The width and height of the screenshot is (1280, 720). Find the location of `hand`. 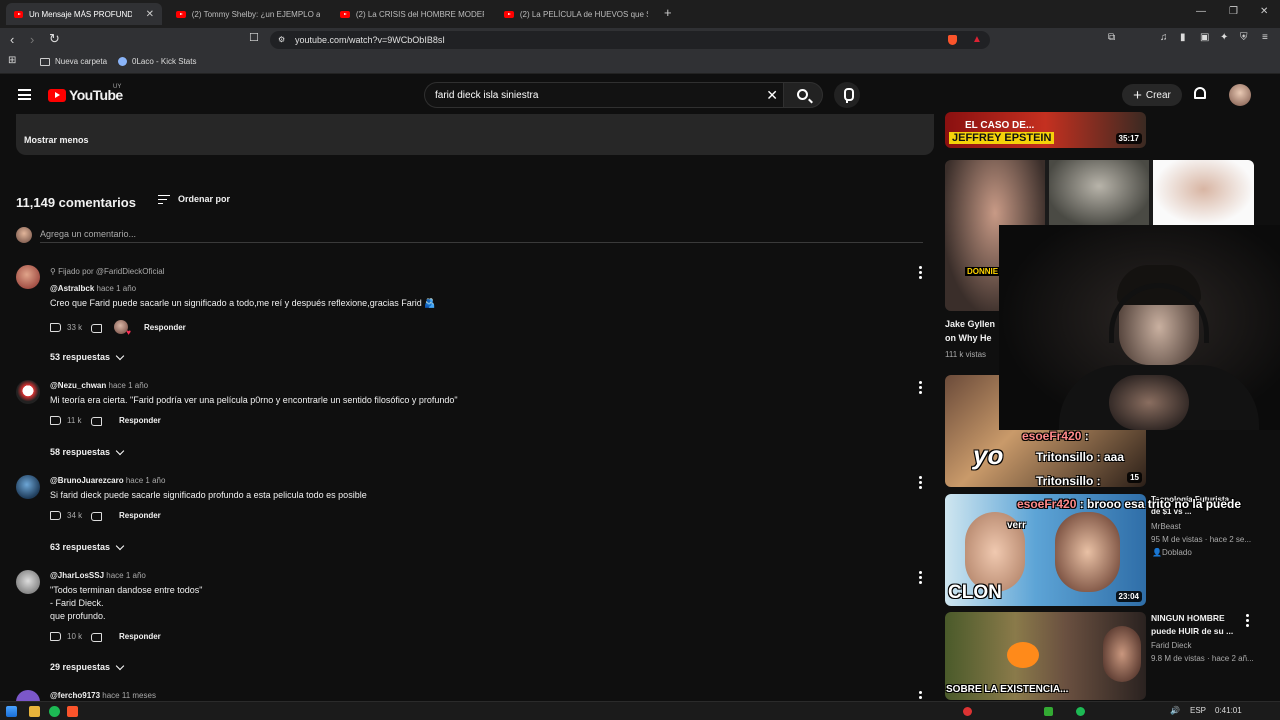

hand is located at coordinates (1149, 402).